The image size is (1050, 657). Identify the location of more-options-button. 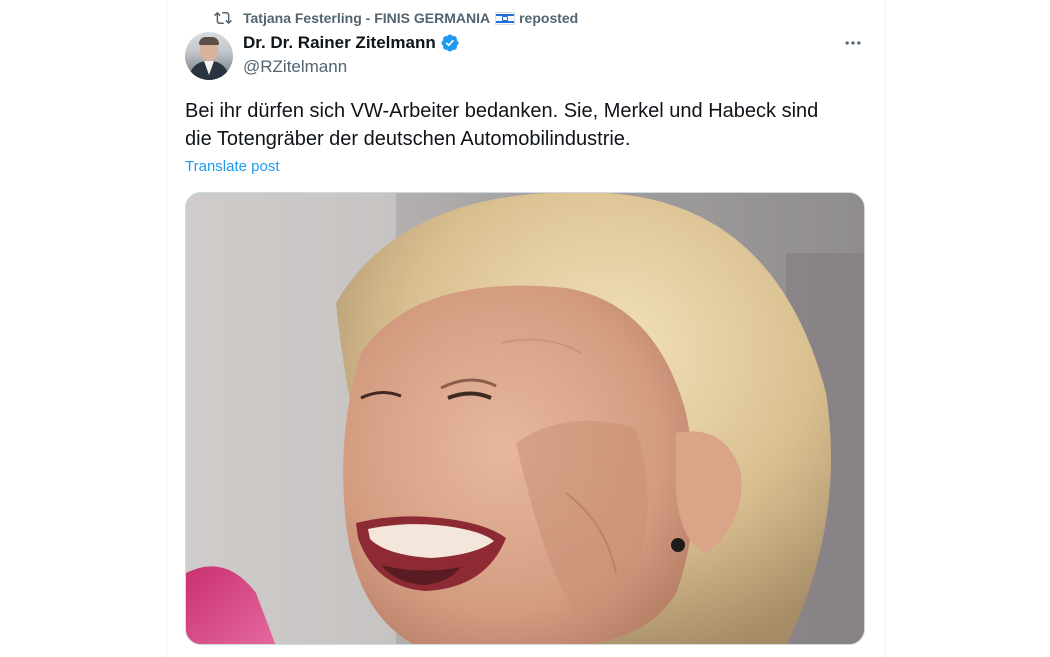
(853, 43).